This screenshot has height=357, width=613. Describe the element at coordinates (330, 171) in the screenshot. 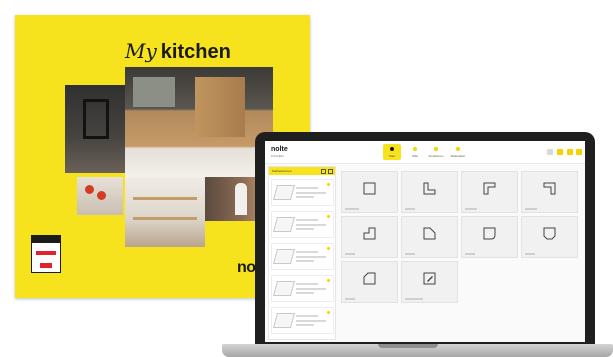

I see `sidebar-close-icon` at that location.